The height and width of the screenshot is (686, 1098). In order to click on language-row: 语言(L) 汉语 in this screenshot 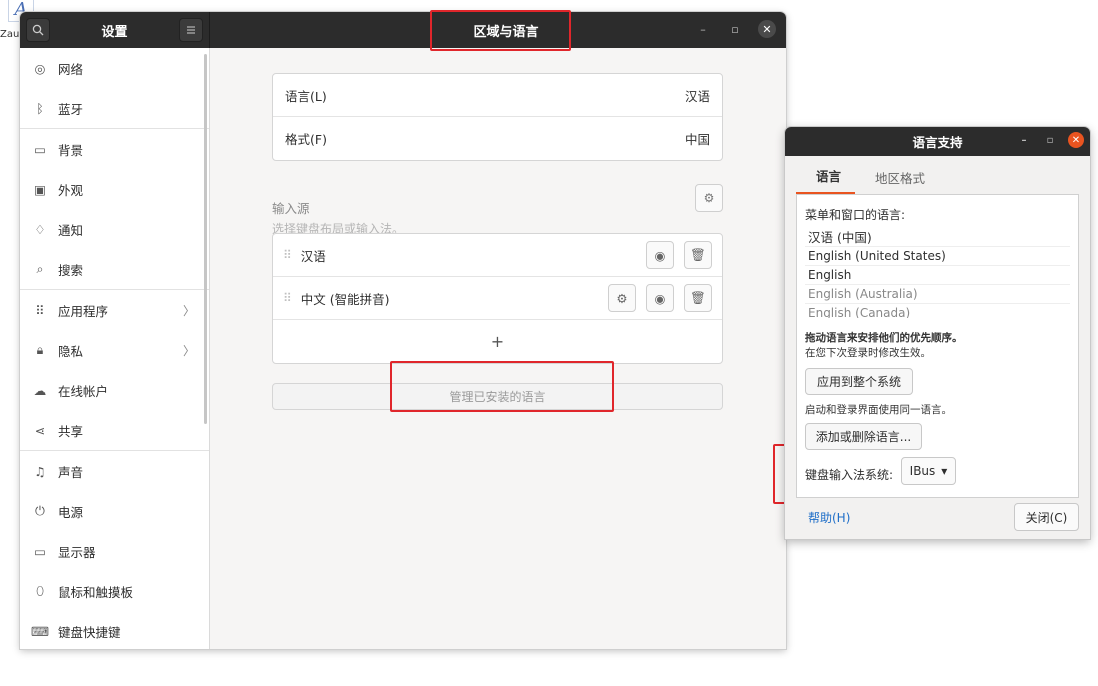, I will do `click(497, 95)`.